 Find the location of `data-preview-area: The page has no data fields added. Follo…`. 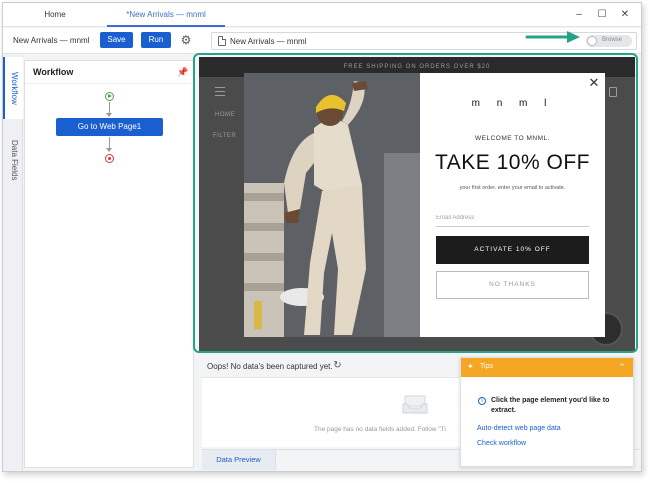

data-preview-area: The page has no data fields added. Follo… is located at coordinates (331, 412).